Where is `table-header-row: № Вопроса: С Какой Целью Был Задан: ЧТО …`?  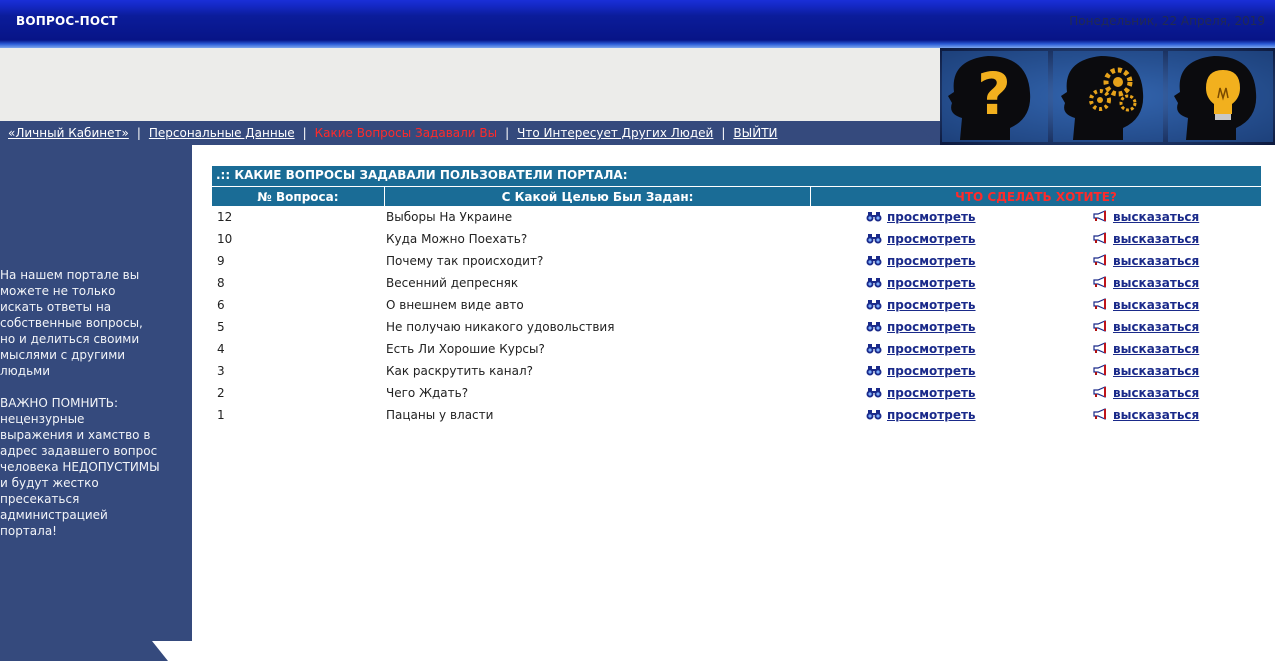 table-header-row: № Вопроса: С Какой Целью Был Задан: ЧТО … is located at coordinates (736, 196).